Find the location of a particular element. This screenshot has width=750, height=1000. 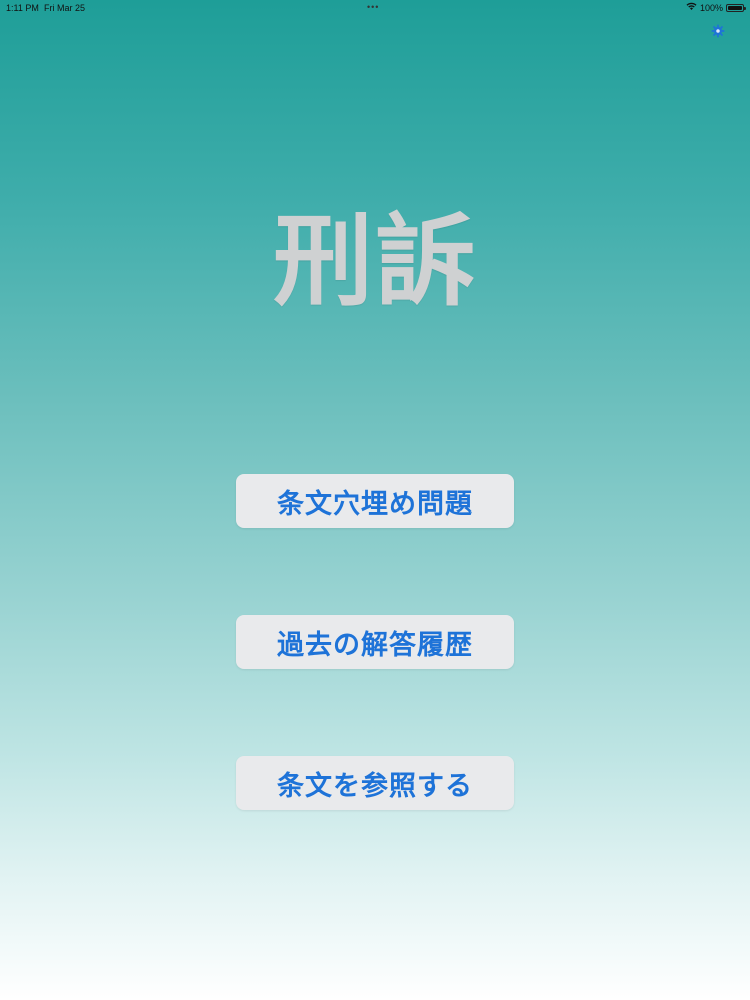

status-time: 1:11 PM is located at coordinates (22, 8).